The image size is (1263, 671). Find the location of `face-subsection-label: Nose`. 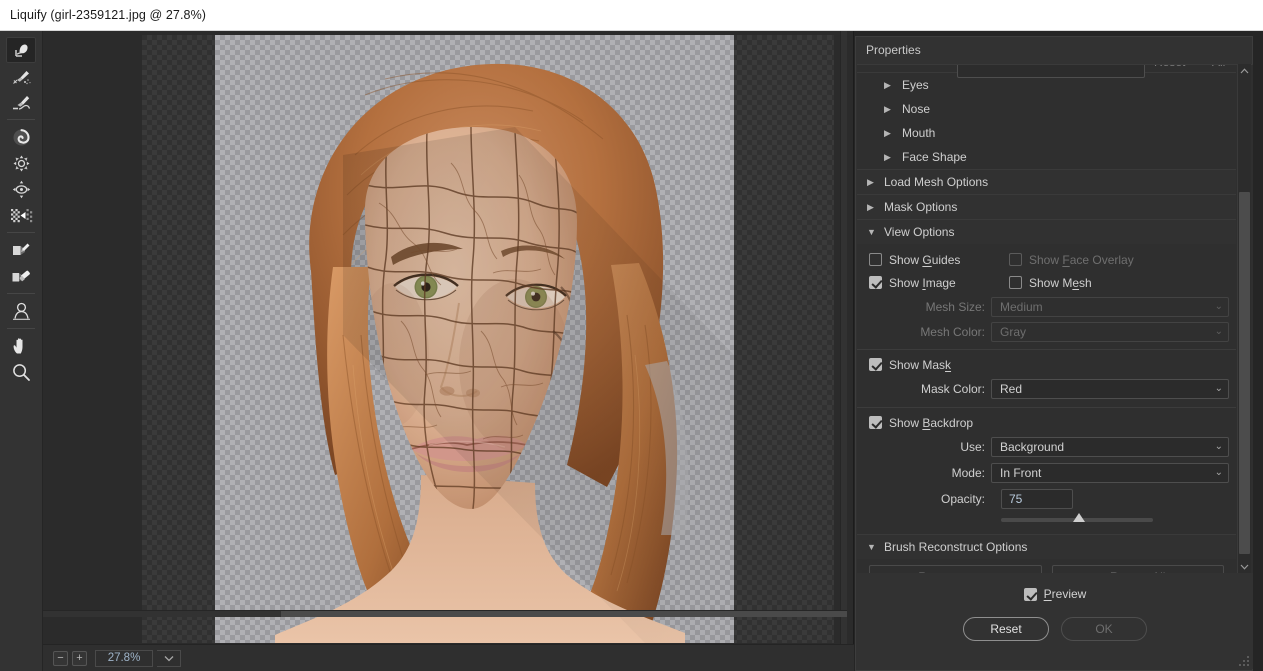

face-subsection-label: Nose is located at coordinates (916, 109).